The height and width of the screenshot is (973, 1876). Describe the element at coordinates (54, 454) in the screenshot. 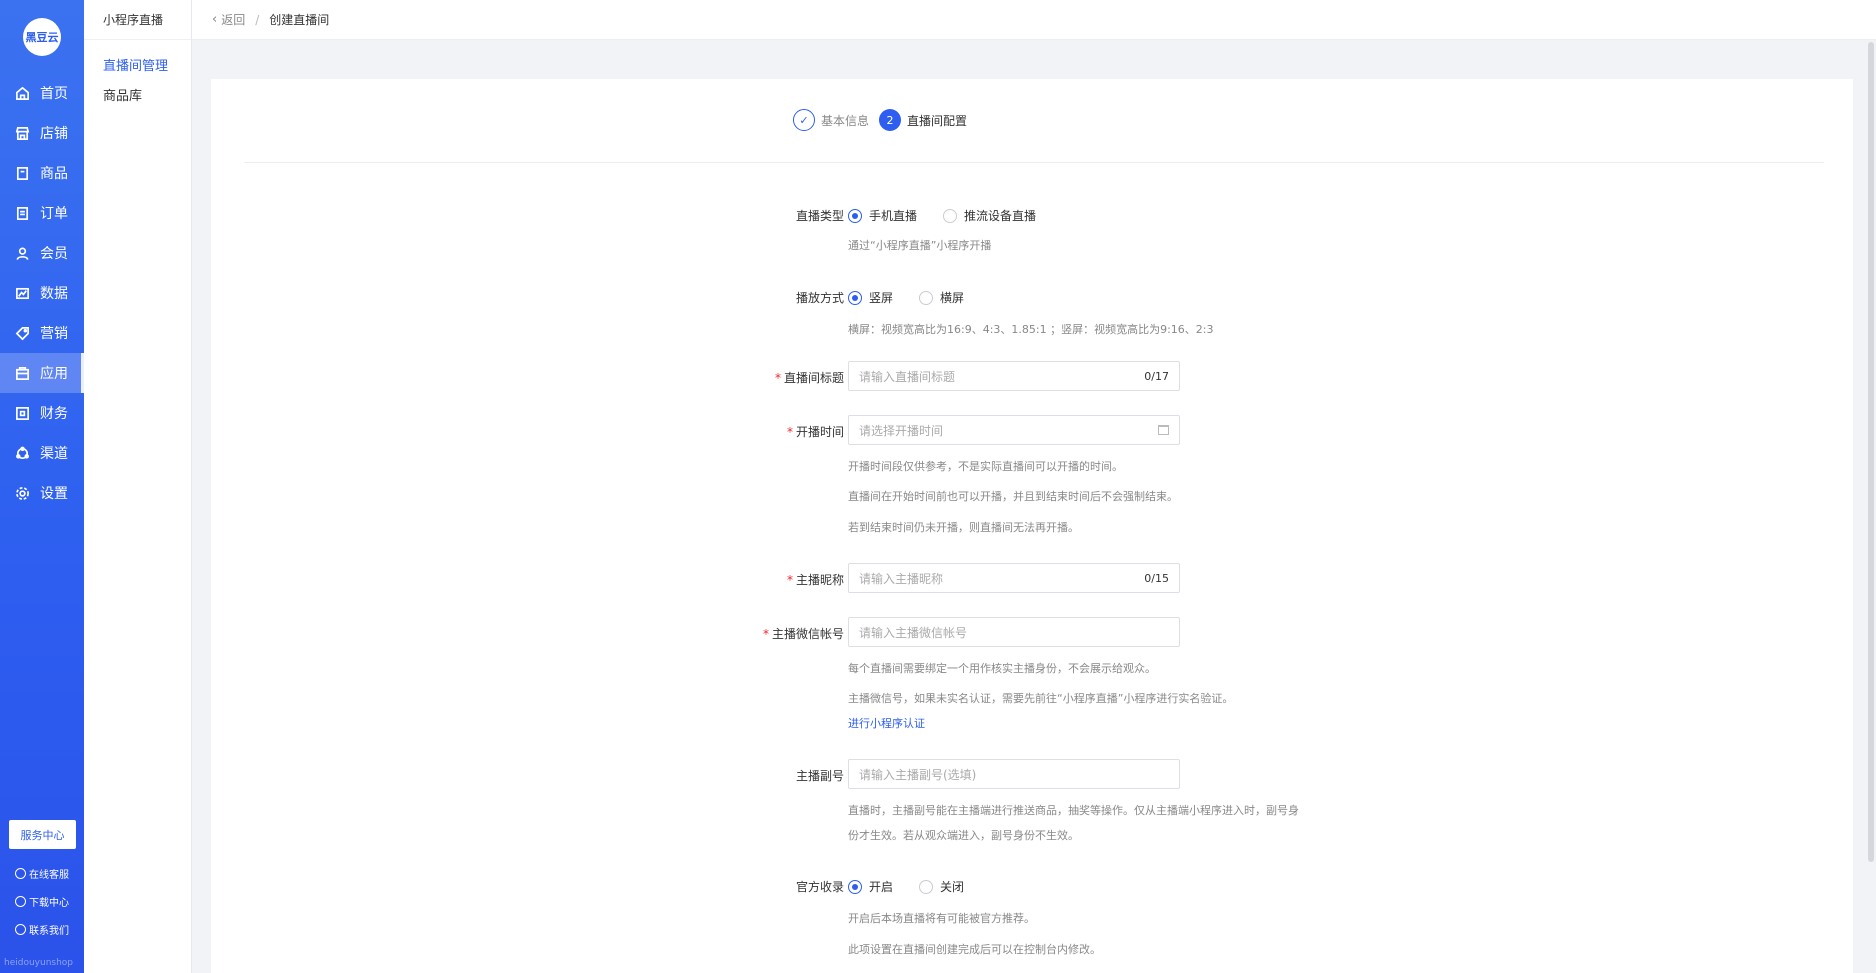

I see `sidebar-item-label: 渠道` at that location.